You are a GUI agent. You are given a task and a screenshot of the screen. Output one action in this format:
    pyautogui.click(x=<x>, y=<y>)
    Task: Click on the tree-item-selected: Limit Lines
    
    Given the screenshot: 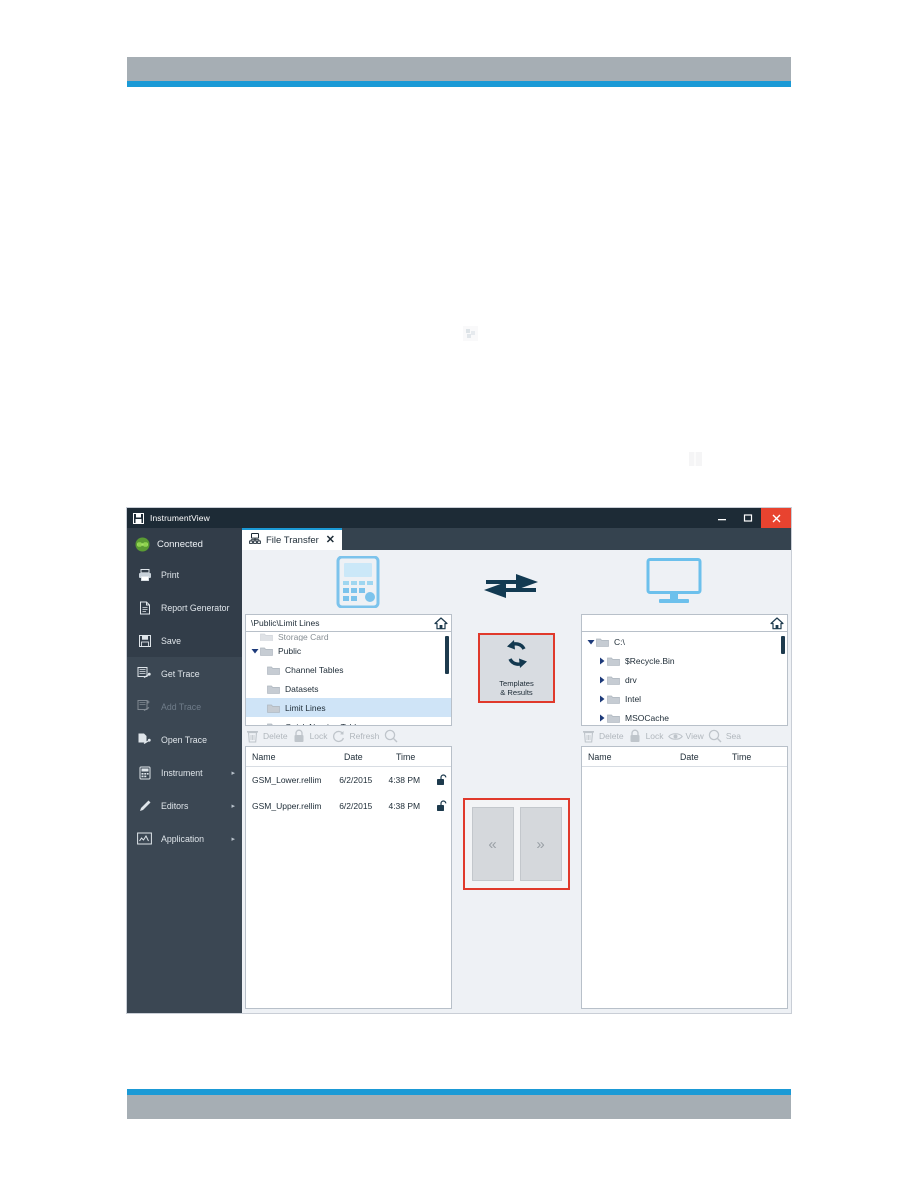 What is the action you would take?
    pyautogui.click(x=348, y=707)
    